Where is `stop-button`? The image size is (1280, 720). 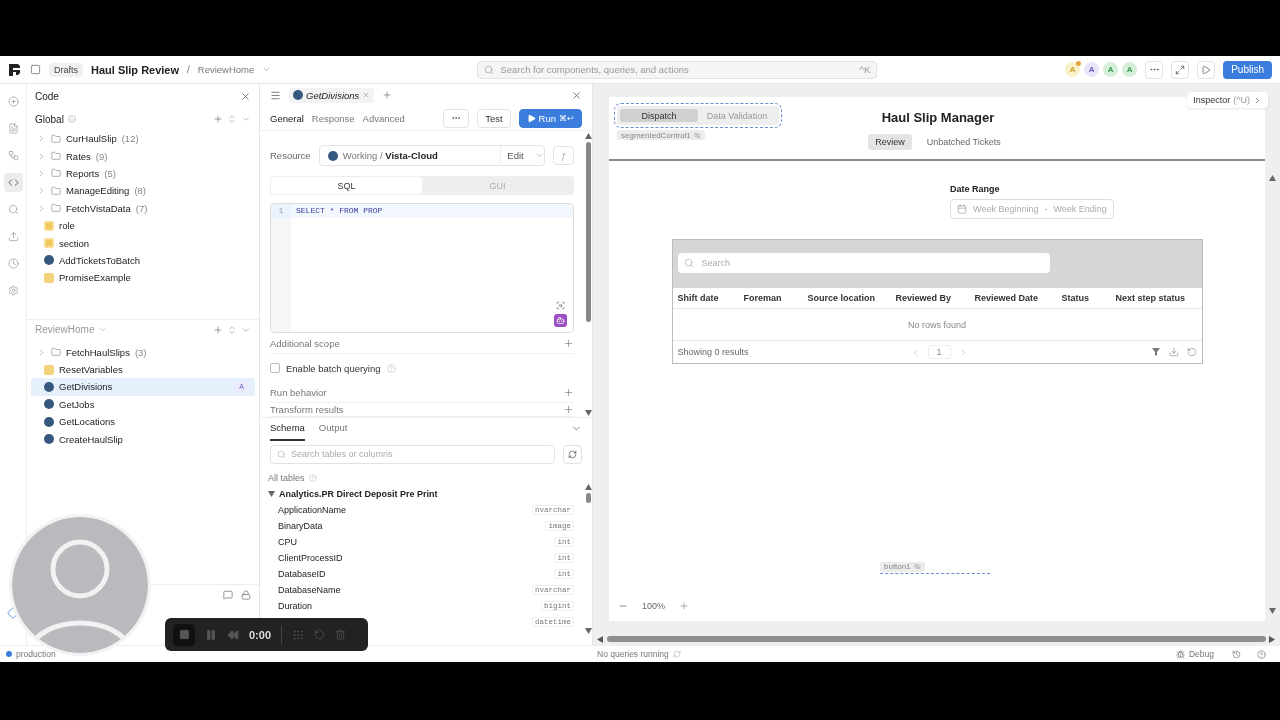
stop-button is located at coordinates (184, 634).